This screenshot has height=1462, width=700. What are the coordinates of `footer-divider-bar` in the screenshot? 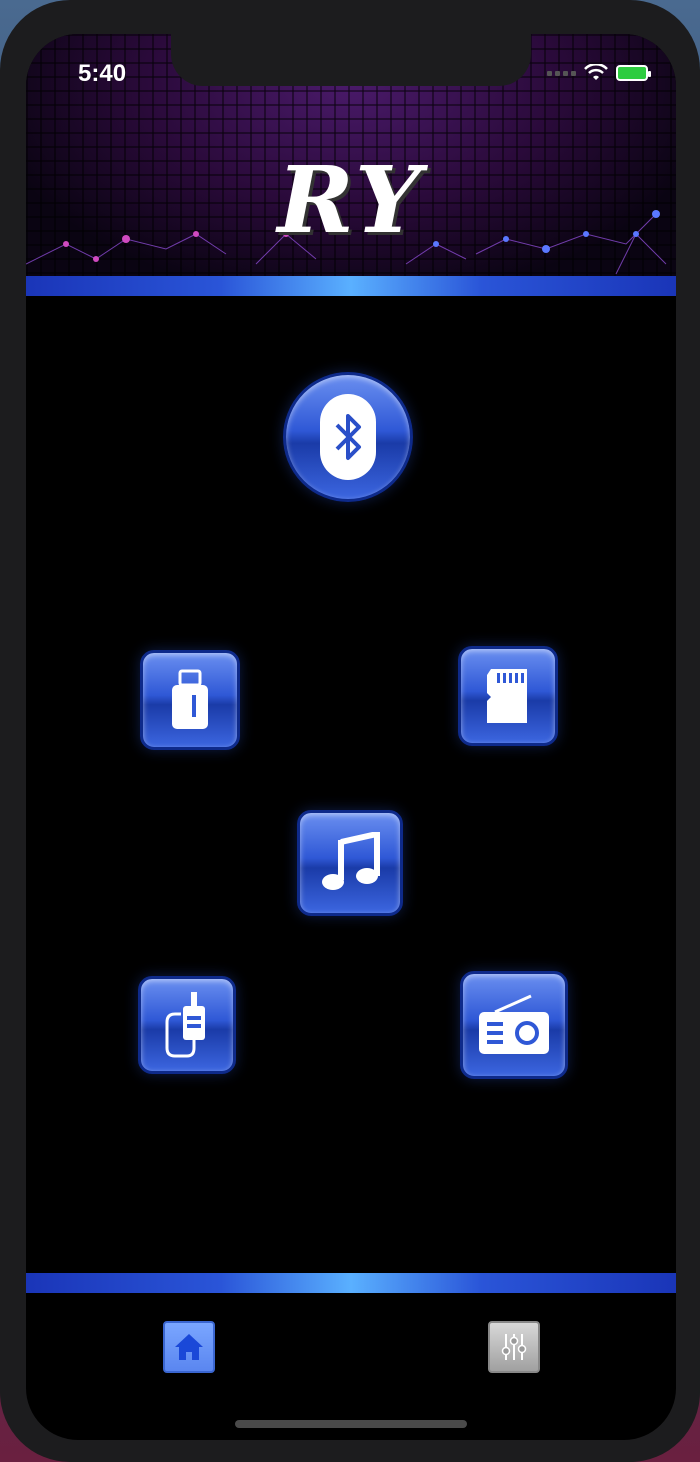 It's located at (351, 1283).